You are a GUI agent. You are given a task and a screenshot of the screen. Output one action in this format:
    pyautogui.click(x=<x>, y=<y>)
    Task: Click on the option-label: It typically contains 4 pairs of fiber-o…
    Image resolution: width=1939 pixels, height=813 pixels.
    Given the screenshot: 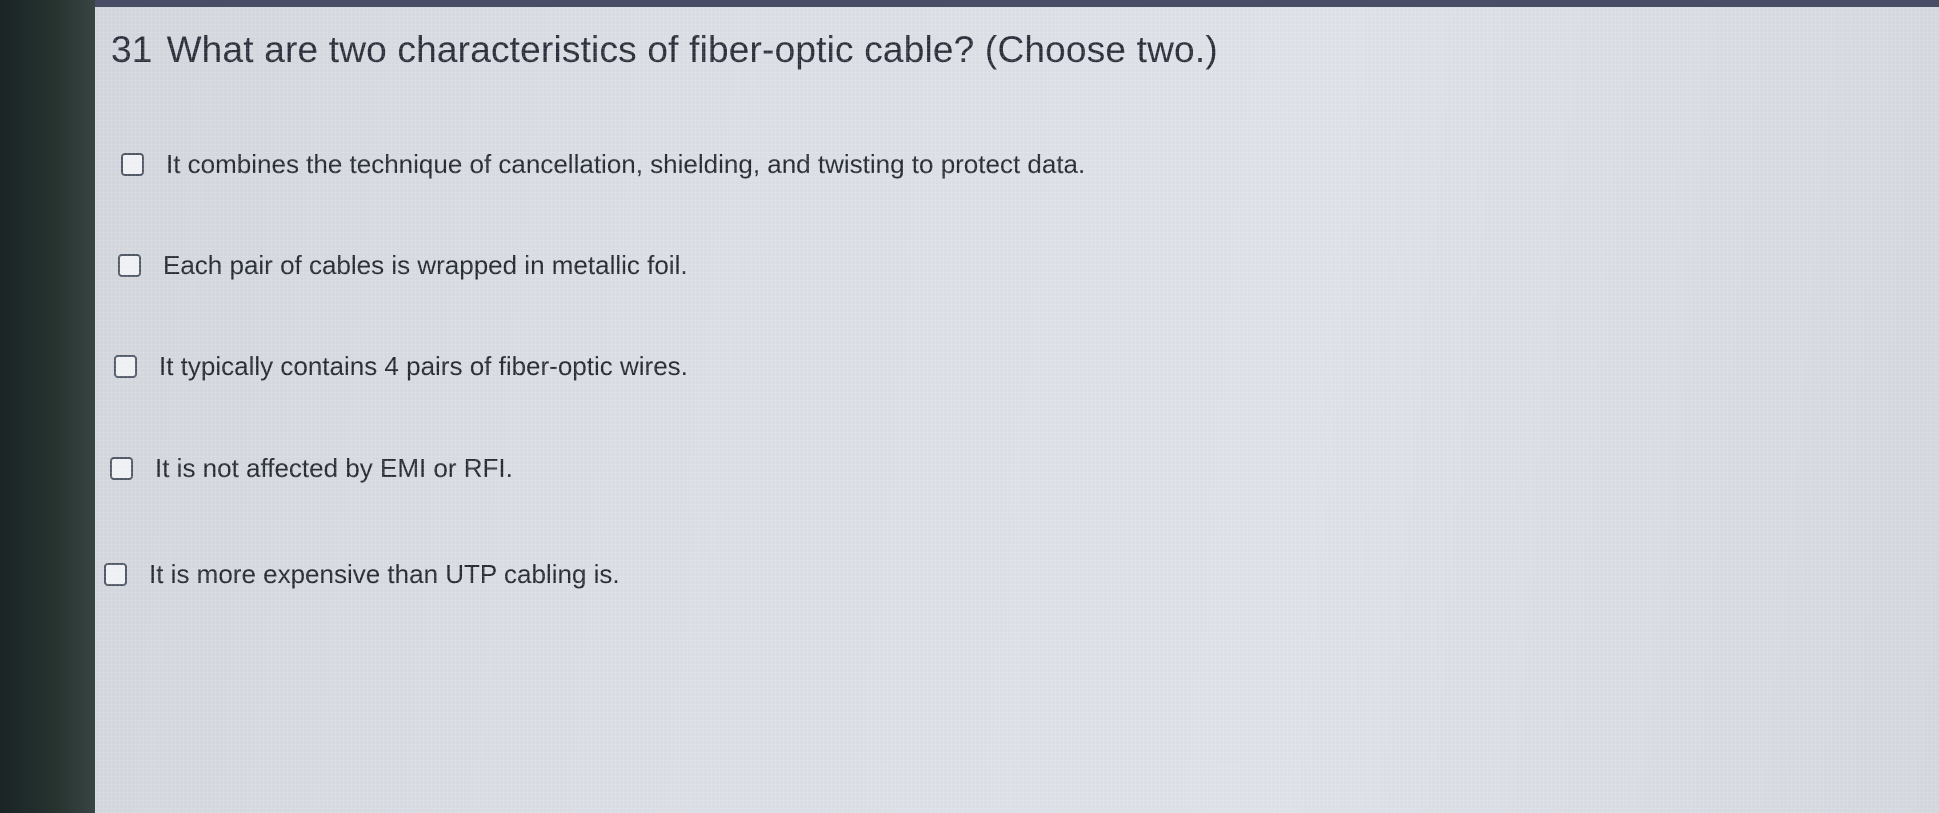 What is the action you would take?
    pyautogui.click(x=423, y=366)
    